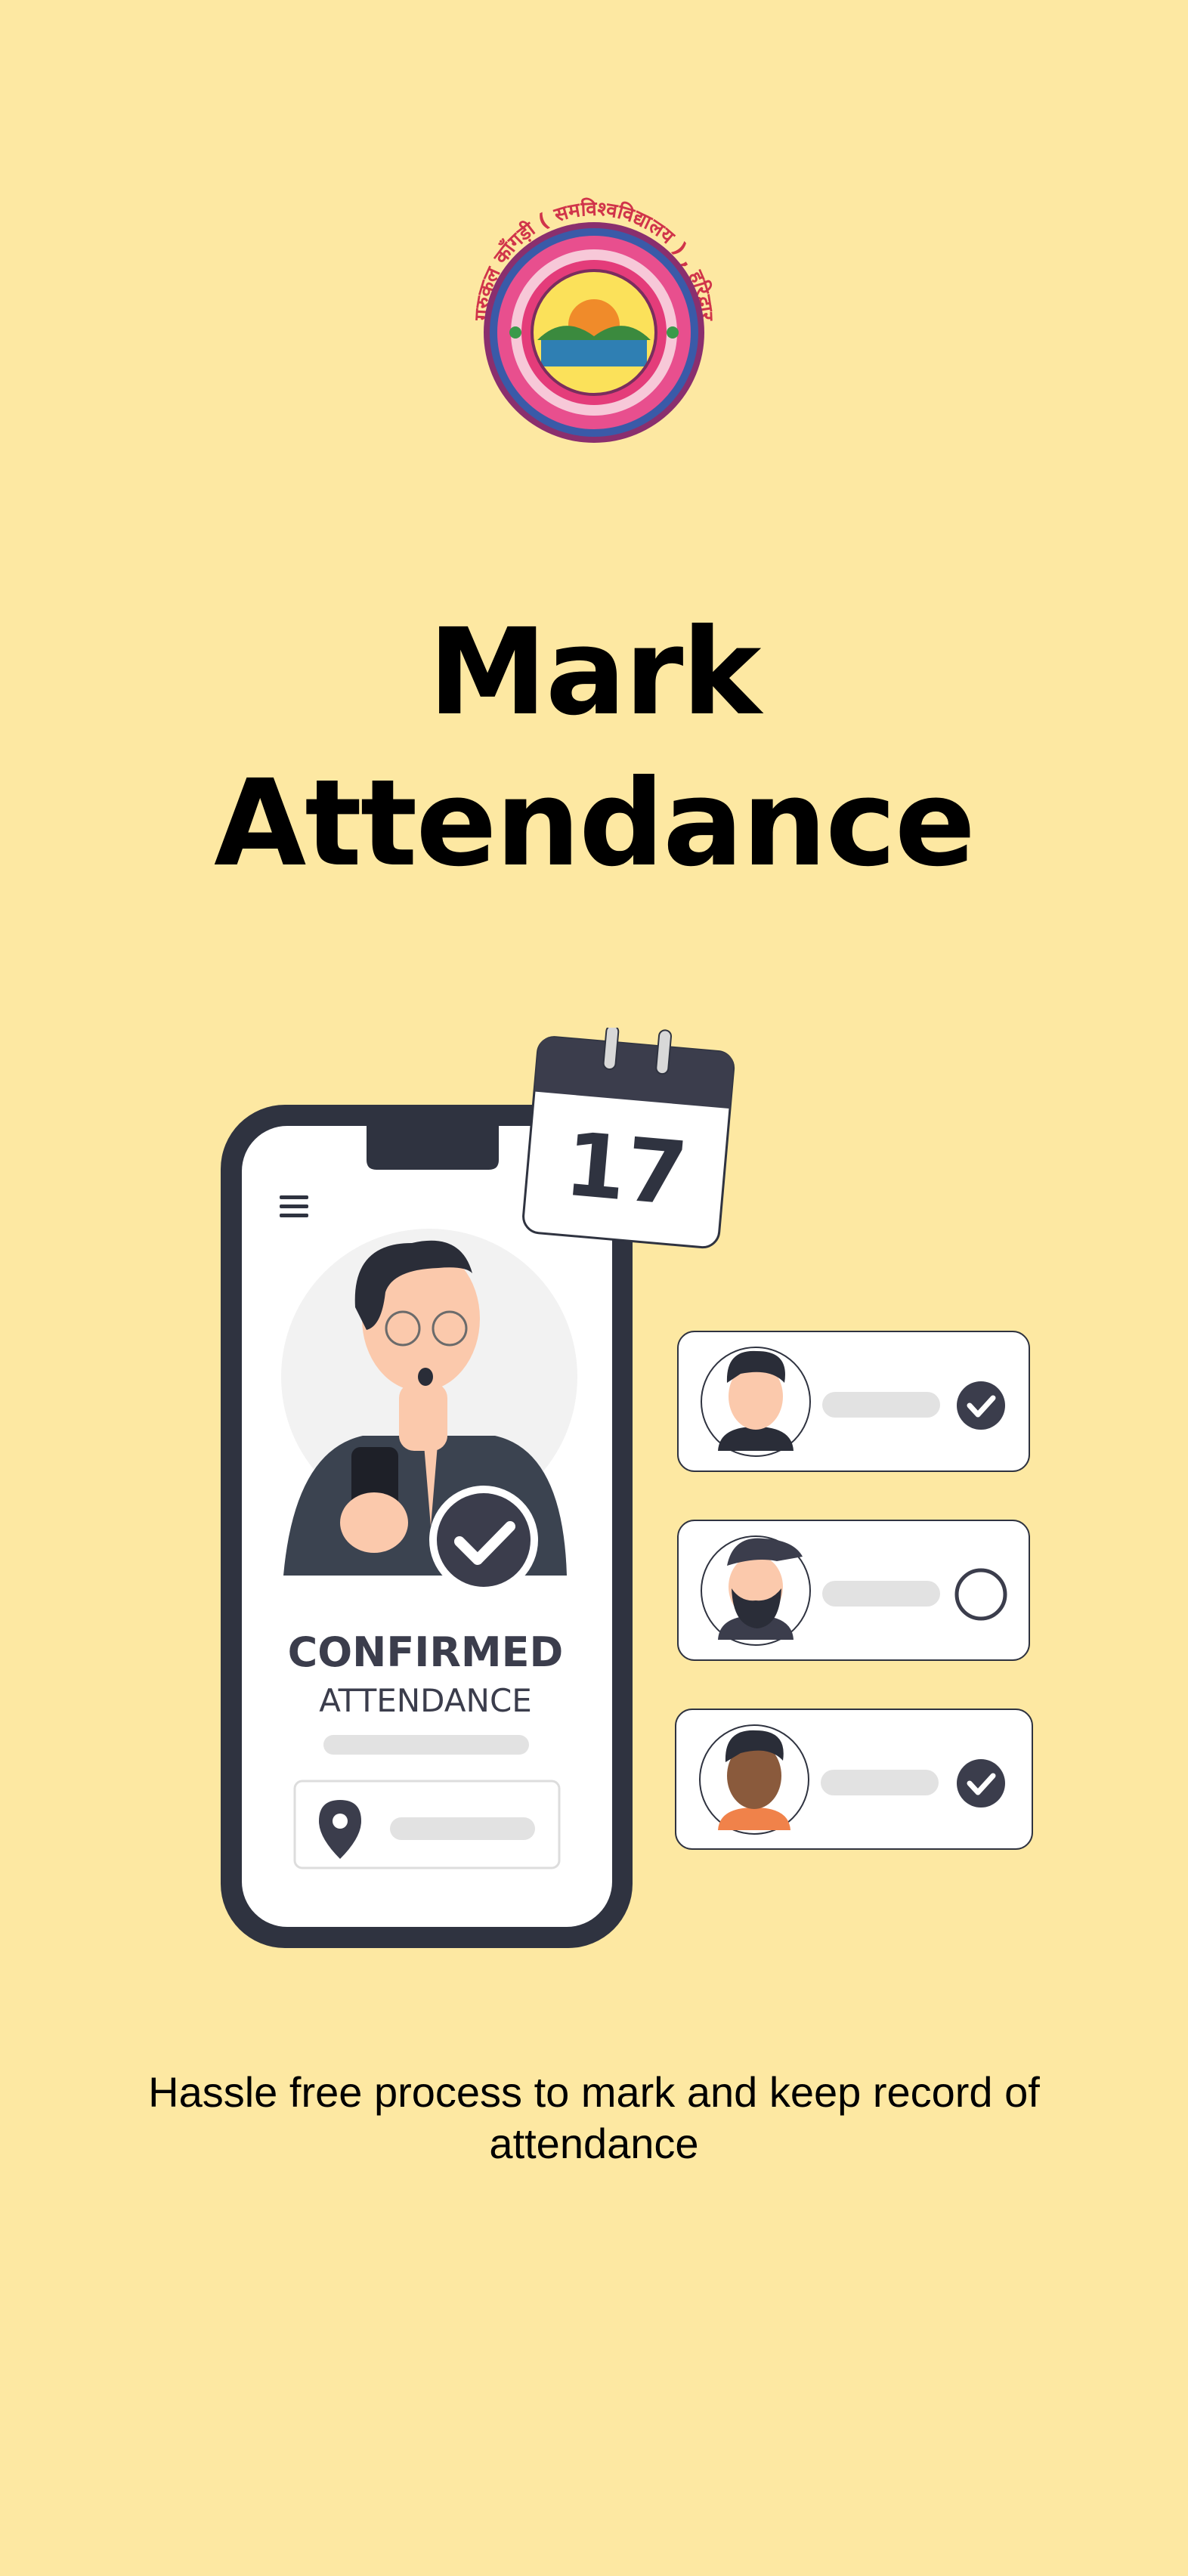 Image resolution: width=1188 pixels, height=2576 pixels. I want to click on confirmed-check-icon, so click(484, 1540).